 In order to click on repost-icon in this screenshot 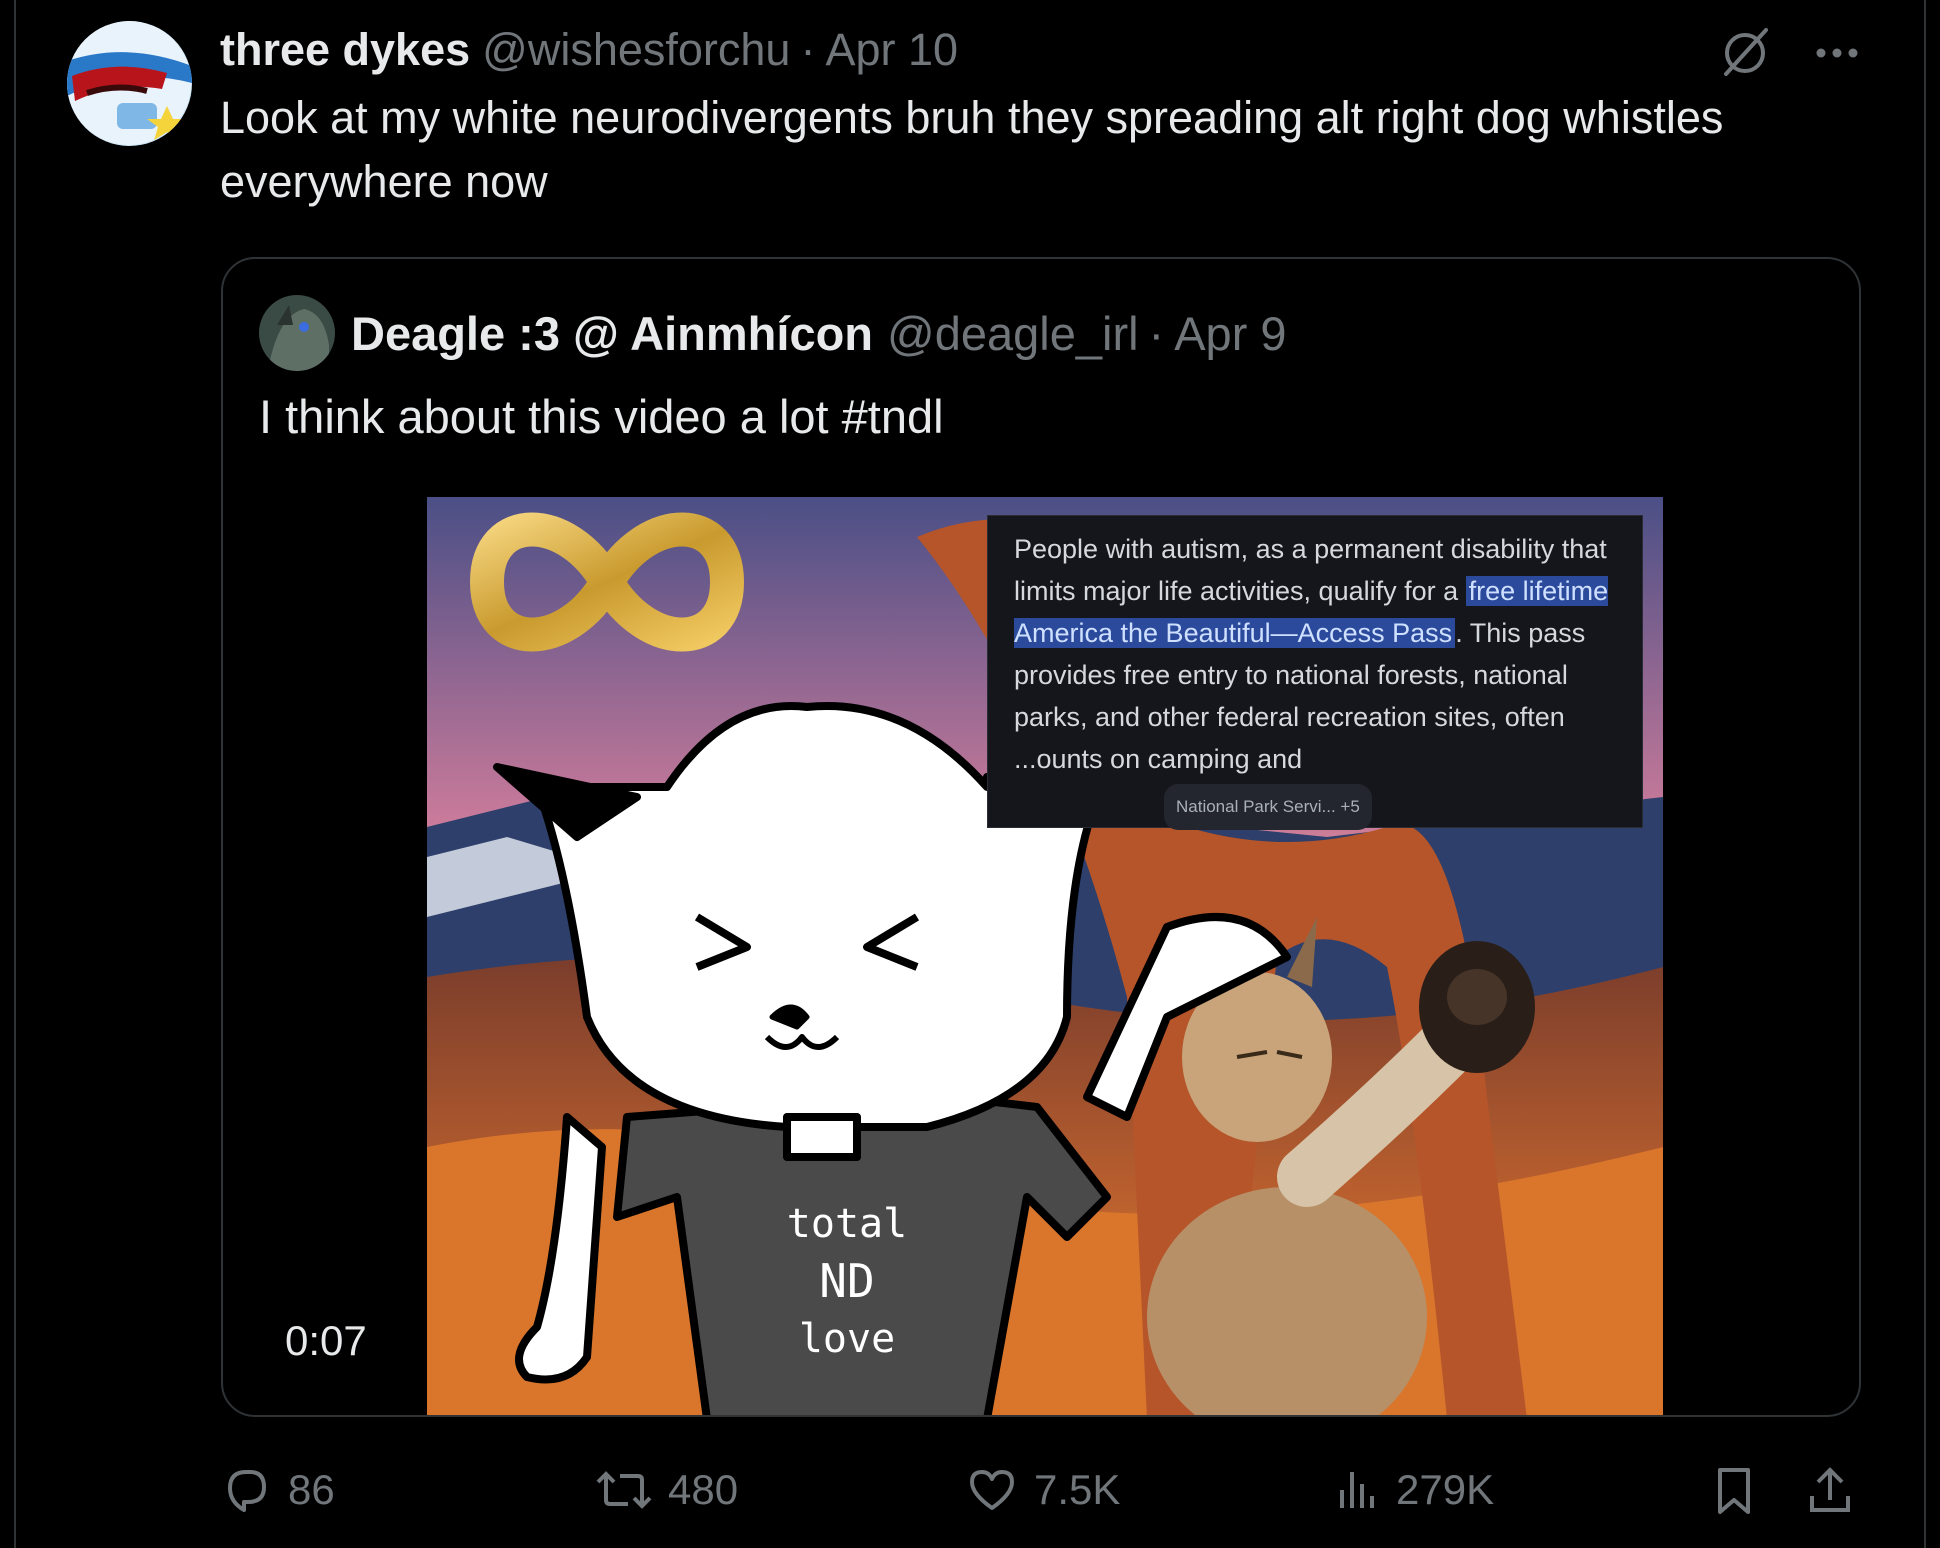, I will do `click(624, 1490)`.